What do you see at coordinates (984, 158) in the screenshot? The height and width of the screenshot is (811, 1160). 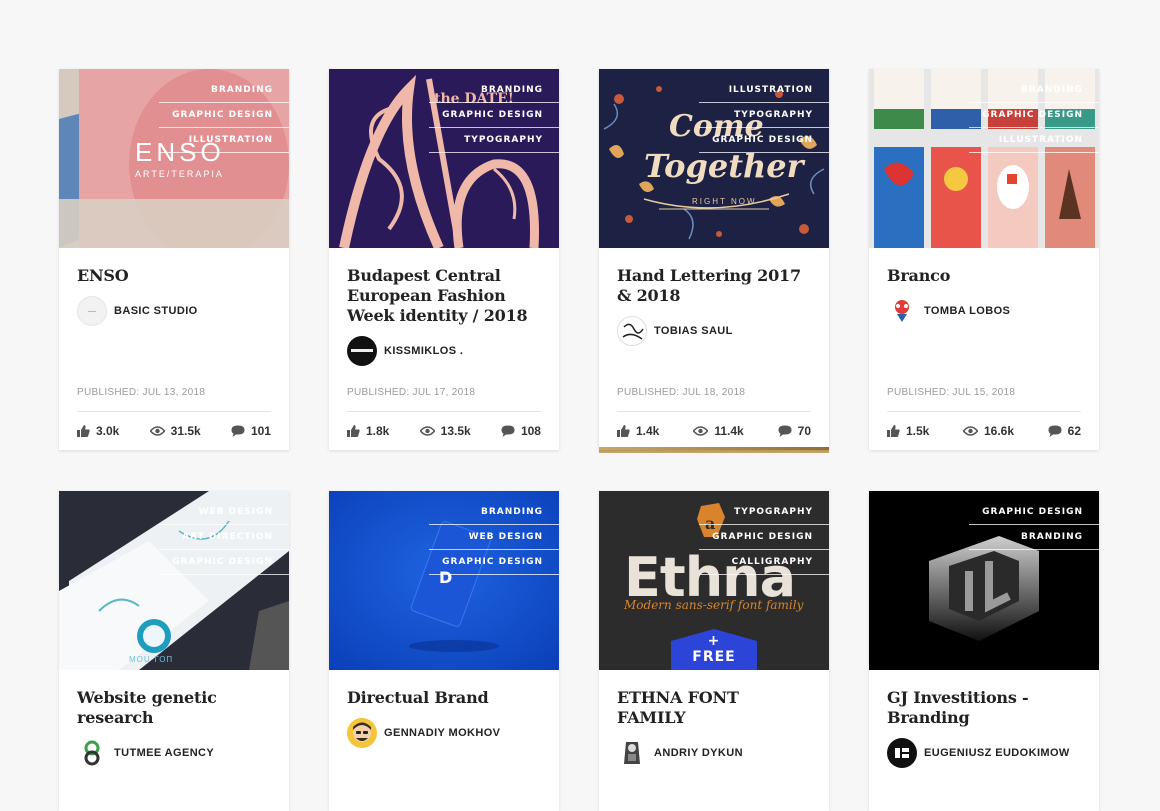 I see `project-cover: BRANDING GRAPHIC DESIGN ILLUSTRATION` at bounding box center [984, 158].